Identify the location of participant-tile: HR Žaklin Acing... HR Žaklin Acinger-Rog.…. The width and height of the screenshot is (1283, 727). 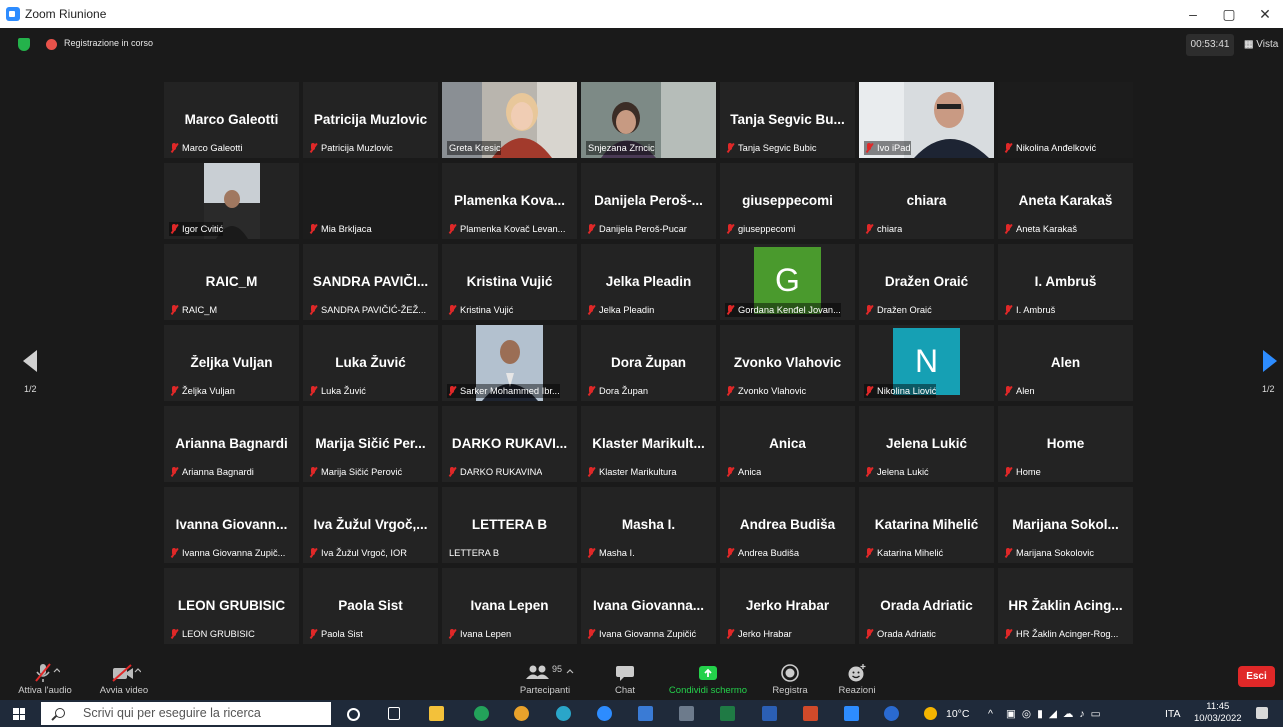
(1065, 606).